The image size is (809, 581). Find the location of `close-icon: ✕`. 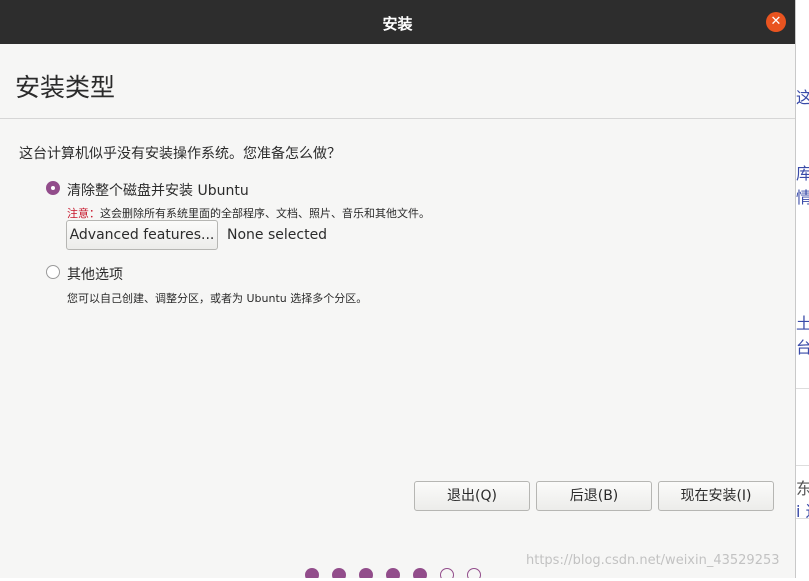

close-icon: ✕ is located at coordinates (776, 21).